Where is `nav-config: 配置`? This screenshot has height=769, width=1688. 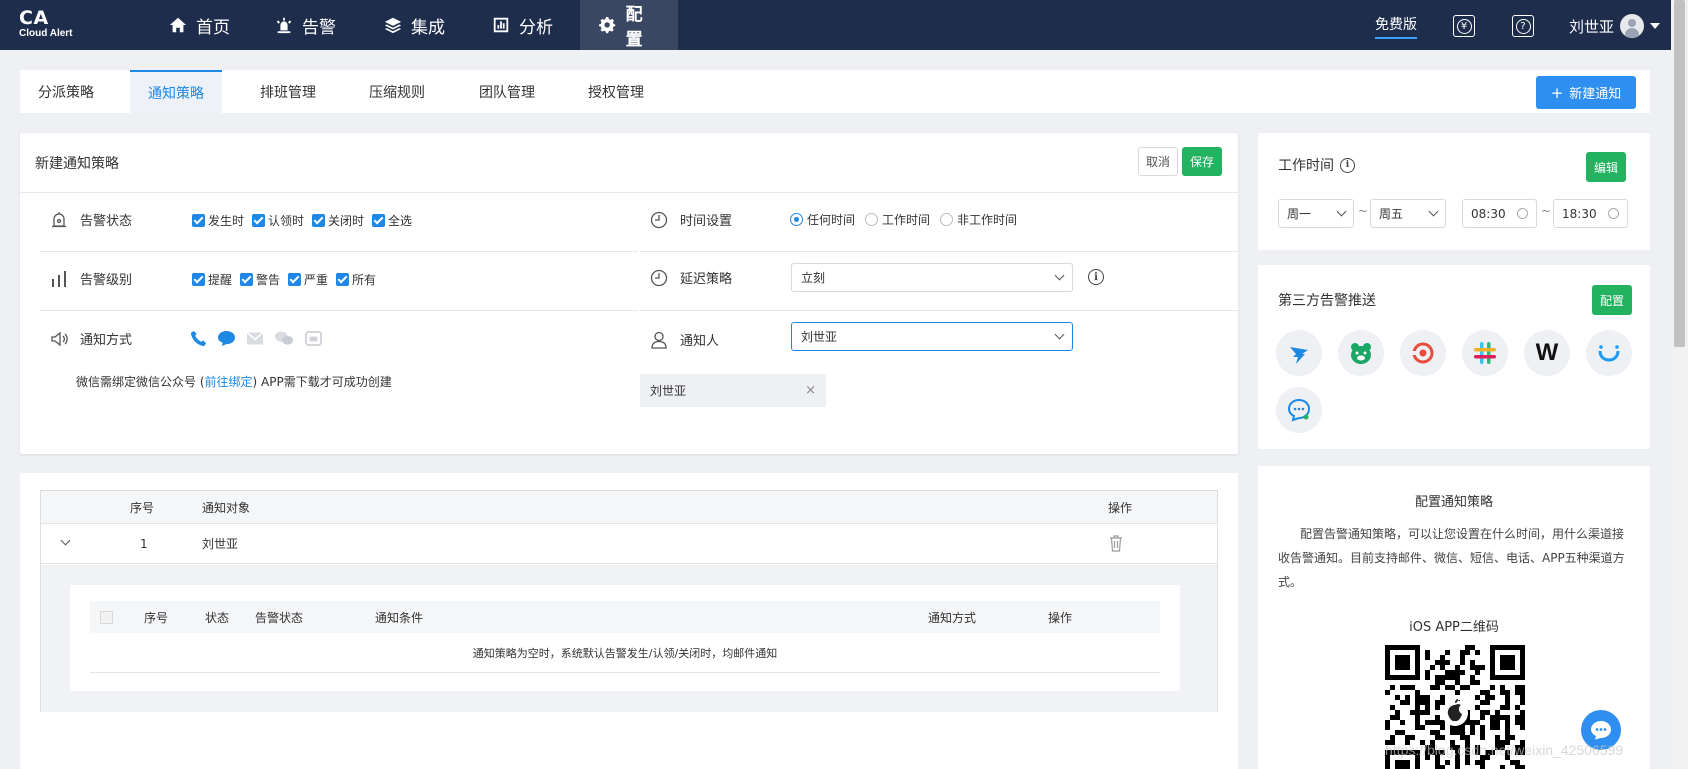
nav-config: 配置 is located at coordinates (629, 25).